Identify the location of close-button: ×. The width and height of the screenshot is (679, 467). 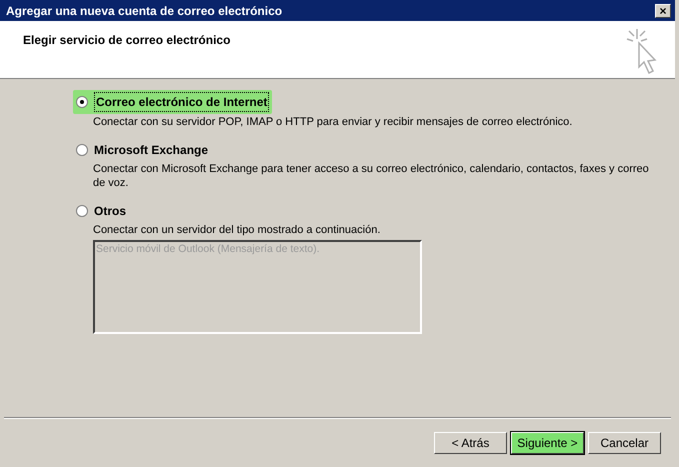
(663, 11).